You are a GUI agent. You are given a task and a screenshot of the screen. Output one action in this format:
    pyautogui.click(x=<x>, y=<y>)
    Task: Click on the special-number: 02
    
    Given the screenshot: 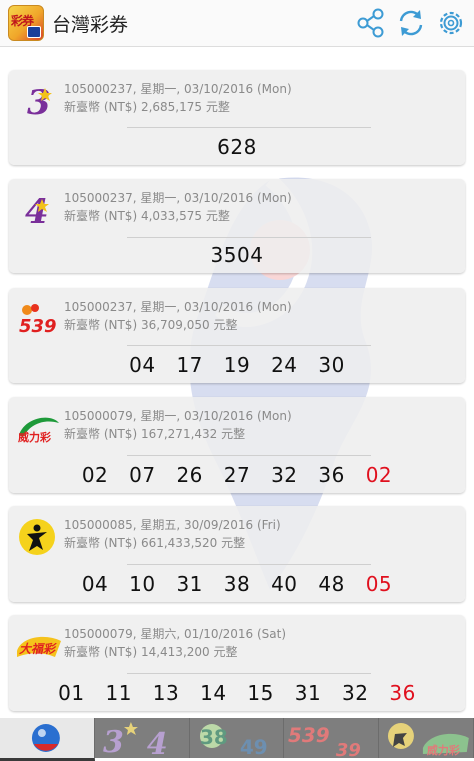 What is the action you would take?
    pyautogui.click(x=379, y=475)
    